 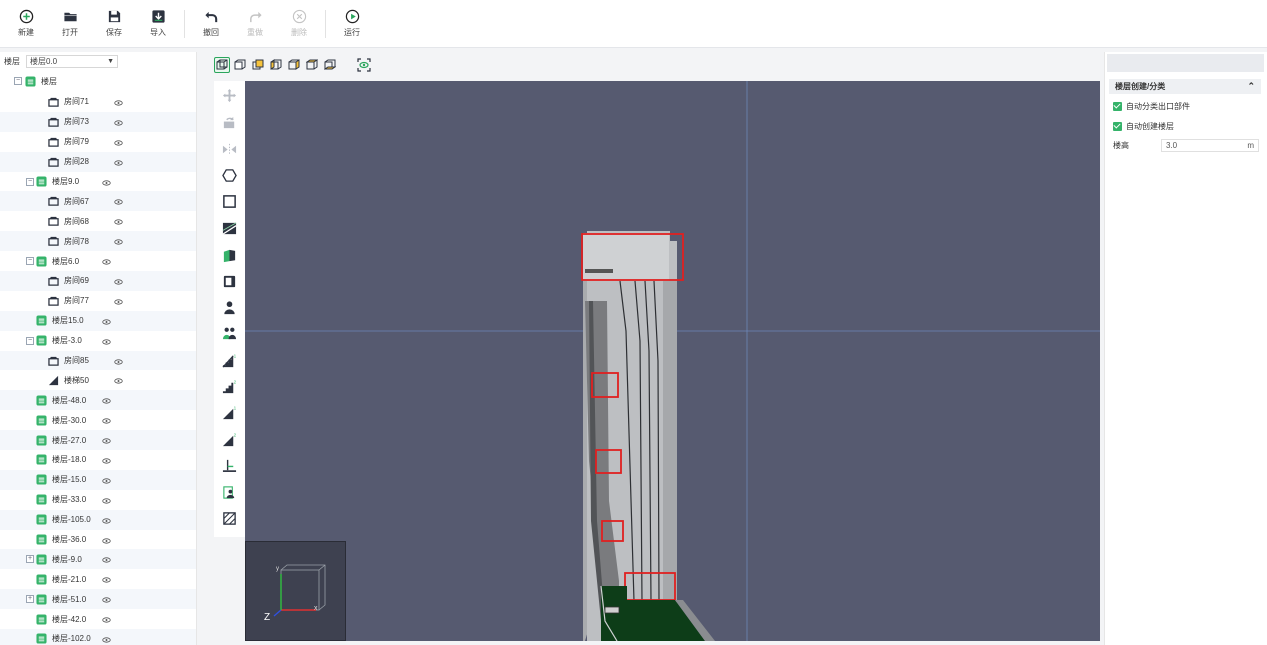 I want to click on chevron-up-icon: ⌃, so click(x=1251, y=86).